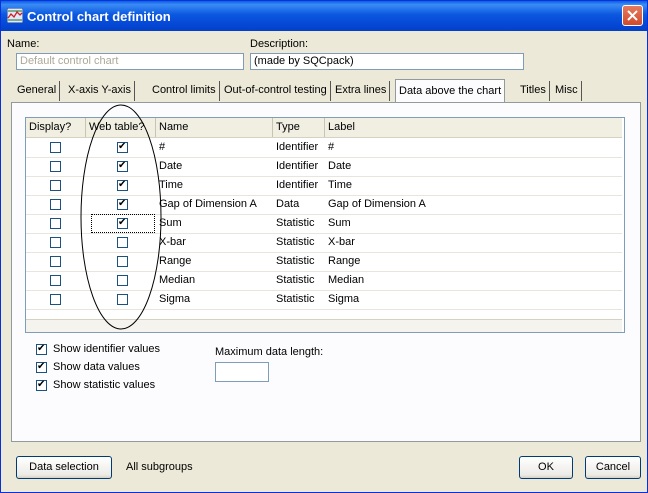 The image size is (648, 493). Describe the element at coordinates (15, 15) in the screenshot. I see `chart-icon` at that location.